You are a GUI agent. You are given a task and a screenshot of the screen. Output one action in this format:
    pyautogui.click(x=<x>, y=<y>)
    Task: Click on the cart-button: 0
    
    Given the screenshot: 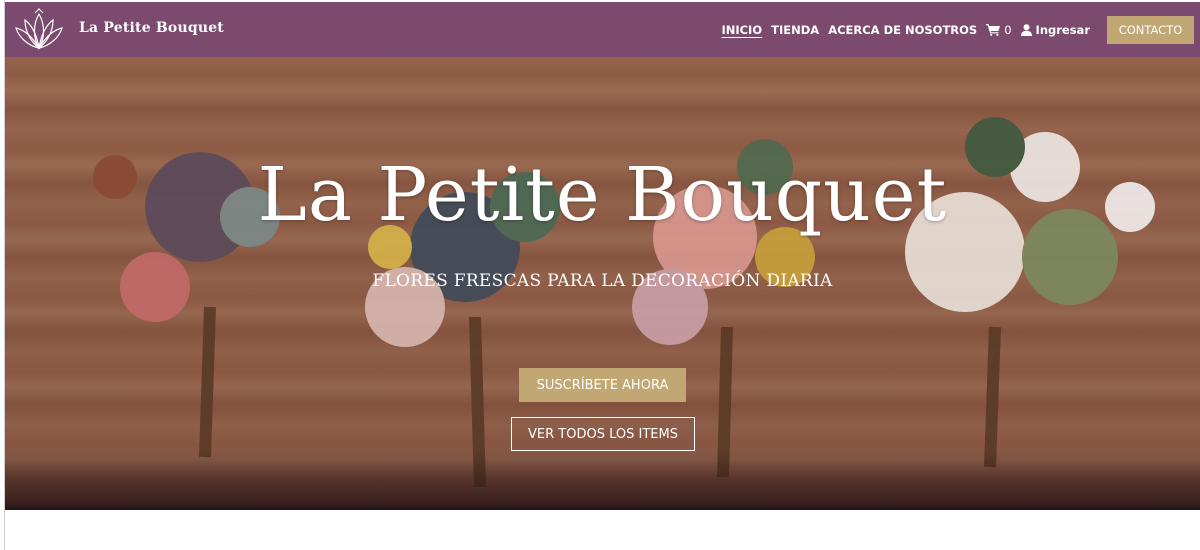 What is the action you would take?
    pyautogui.click(x=999, y=29)
    